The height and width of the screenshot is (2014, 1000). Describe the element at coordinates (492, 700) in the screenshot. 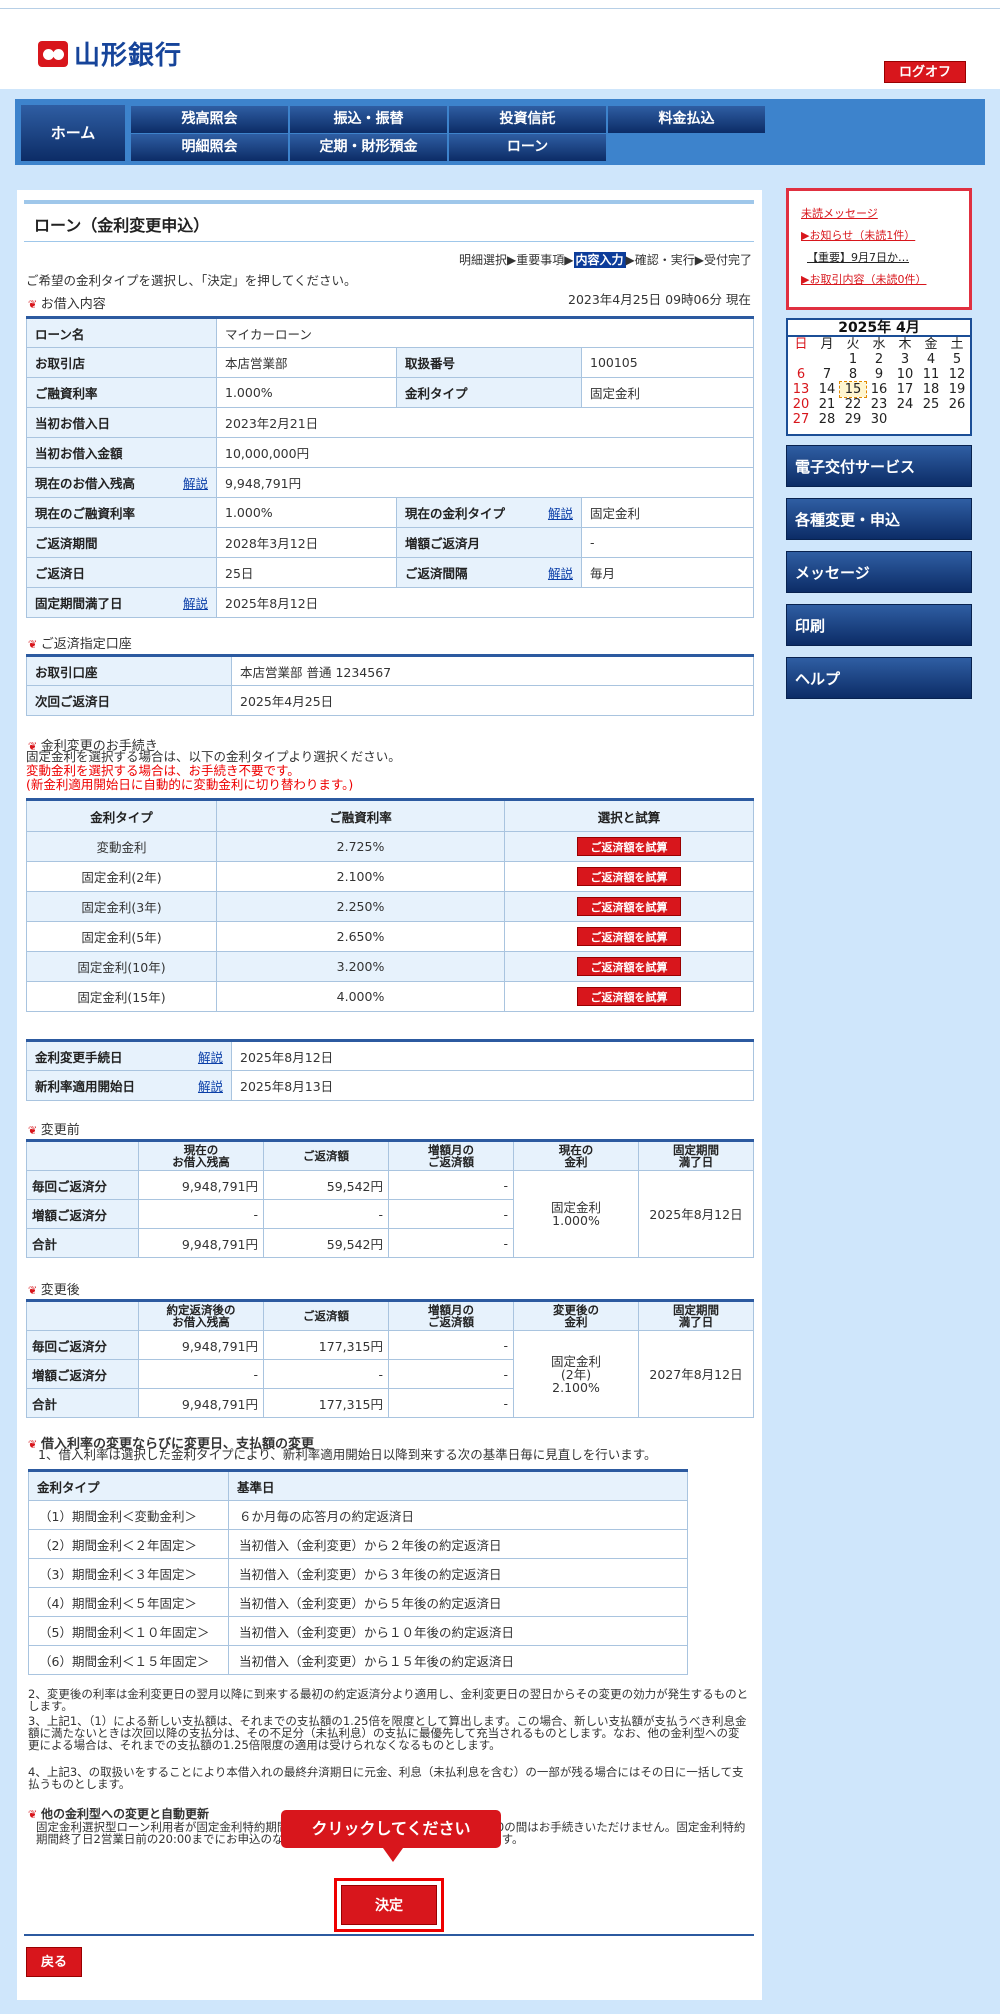

I see `next-date: 2025年4月25日` at that location.